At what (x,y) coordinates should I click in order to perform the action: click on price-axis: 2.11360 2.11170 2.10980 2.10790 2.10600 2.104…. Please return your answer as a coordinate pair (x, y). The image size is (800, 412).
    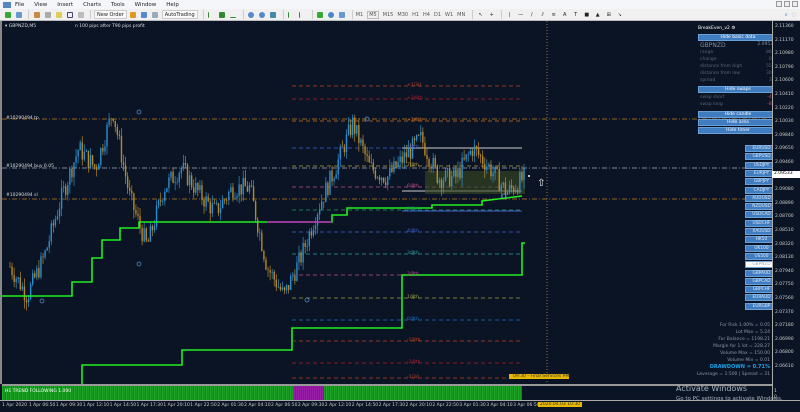
    Looking at the image, I should click on (786, 210).